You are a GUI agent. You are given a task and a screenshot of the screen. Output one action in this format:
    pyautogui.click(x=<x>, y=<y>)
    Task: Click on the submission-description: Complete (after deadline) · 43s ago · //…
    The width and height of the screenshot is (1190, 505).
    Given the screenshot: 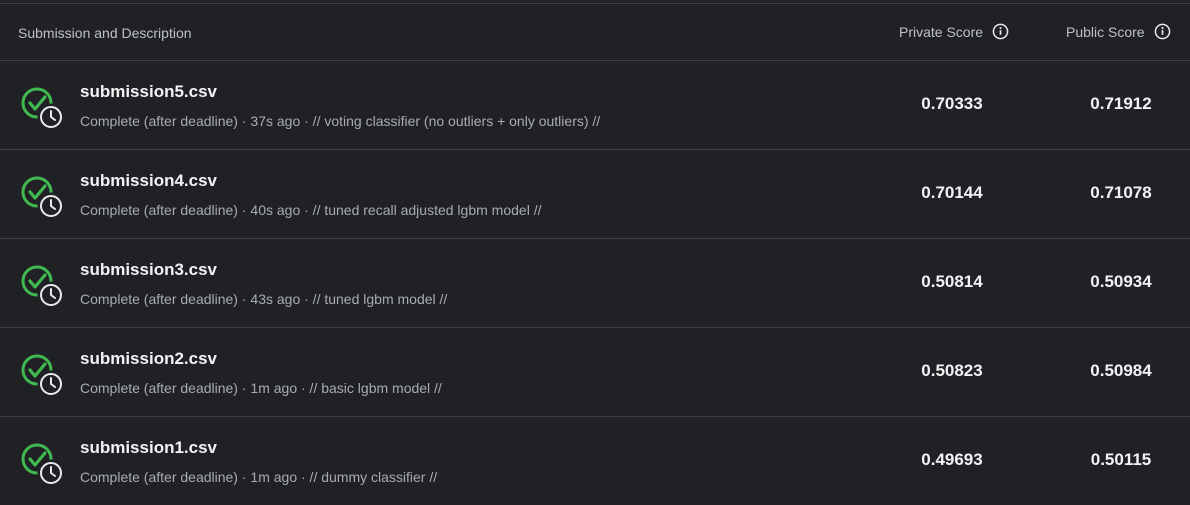 What is the action you would take?
    pyautogui.click(x=264, y=299)
    